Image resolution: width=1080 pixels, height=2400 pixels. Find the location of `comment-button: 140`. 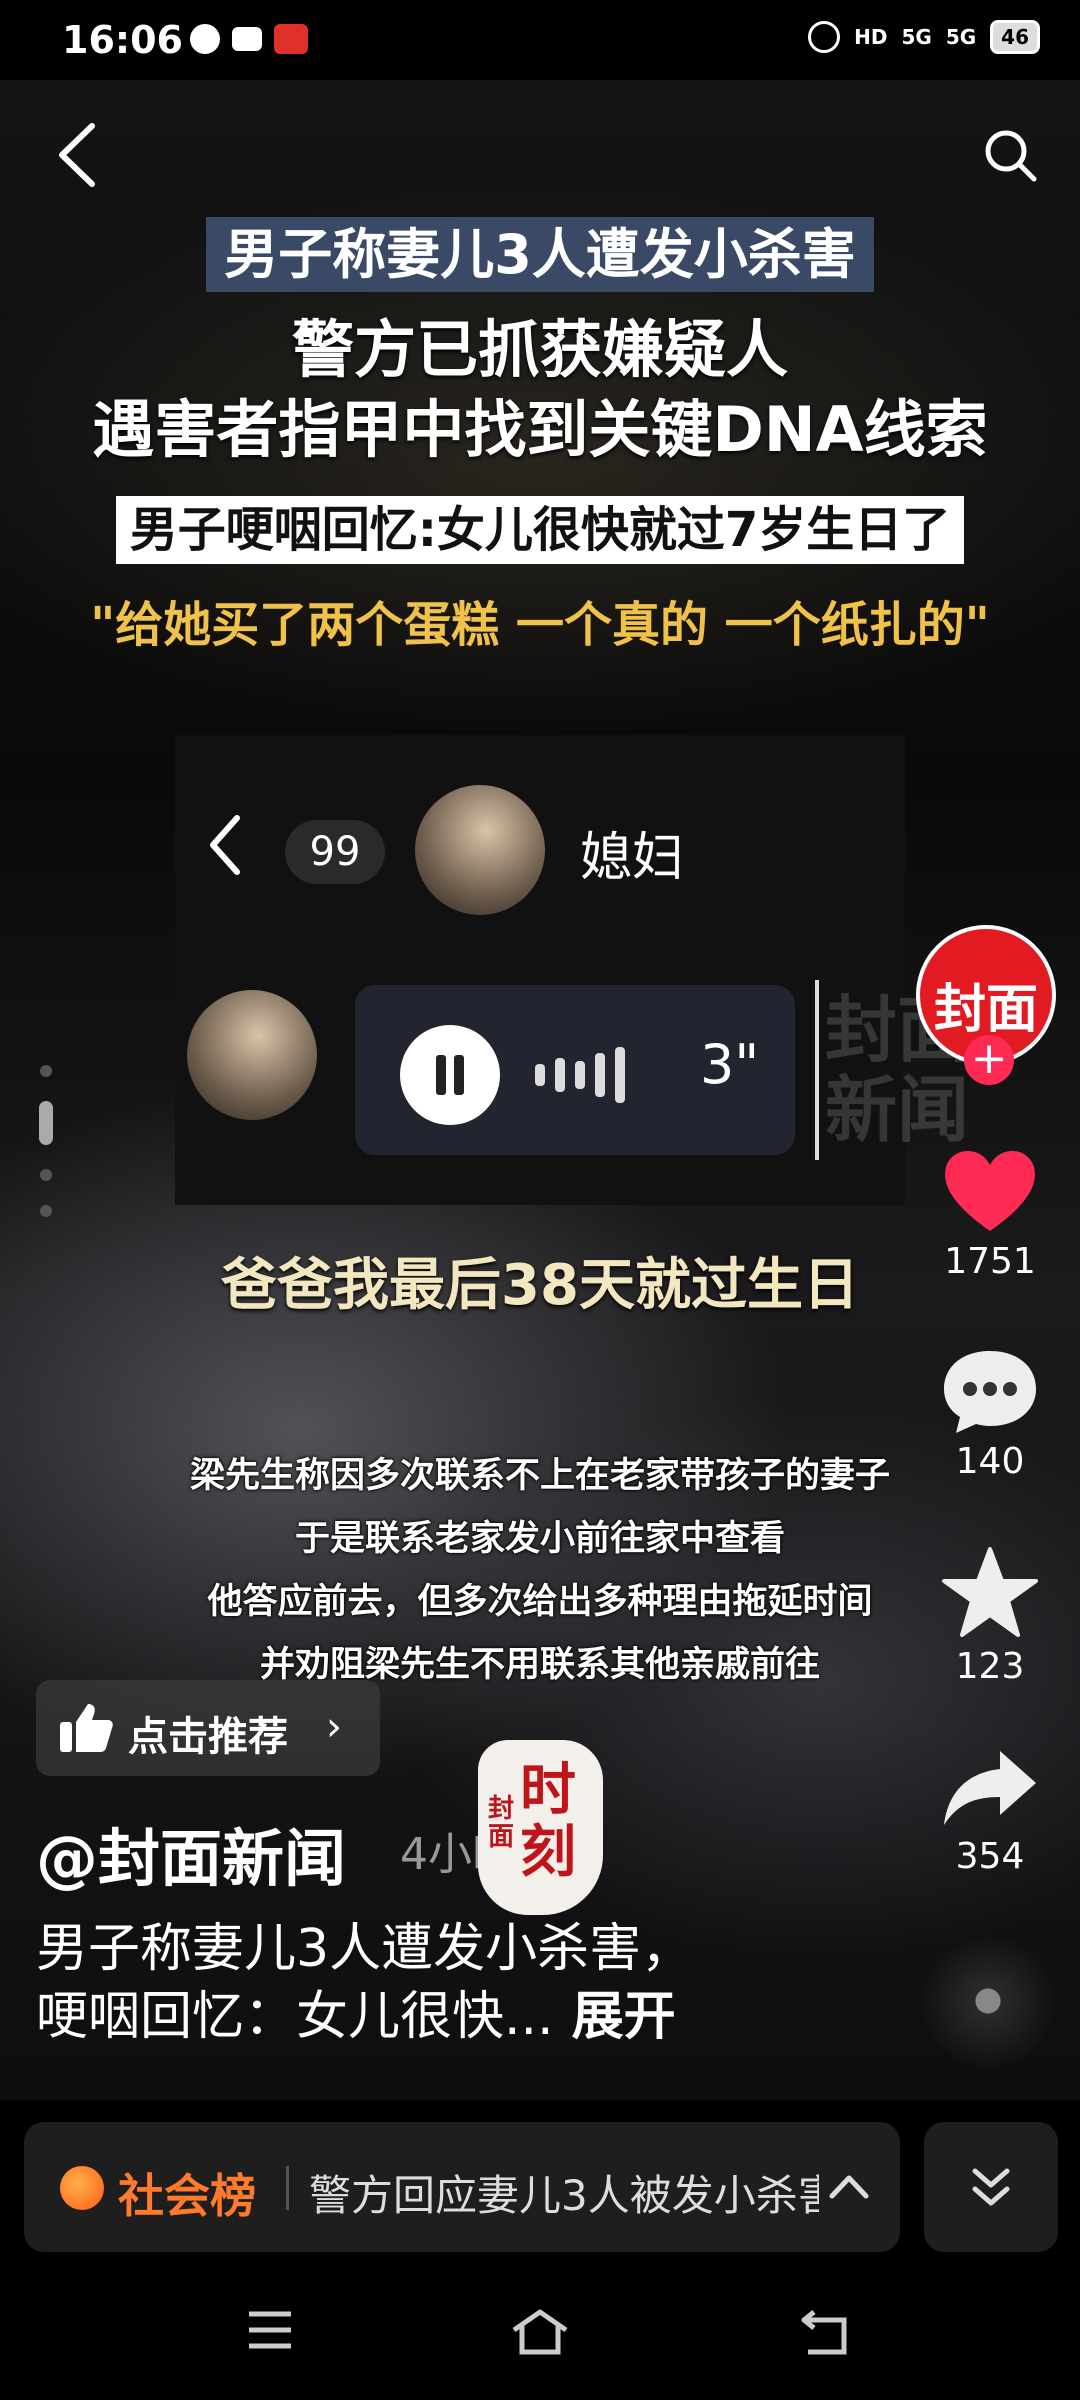

comment-button: 140 is located at coordinates (990, 1413).